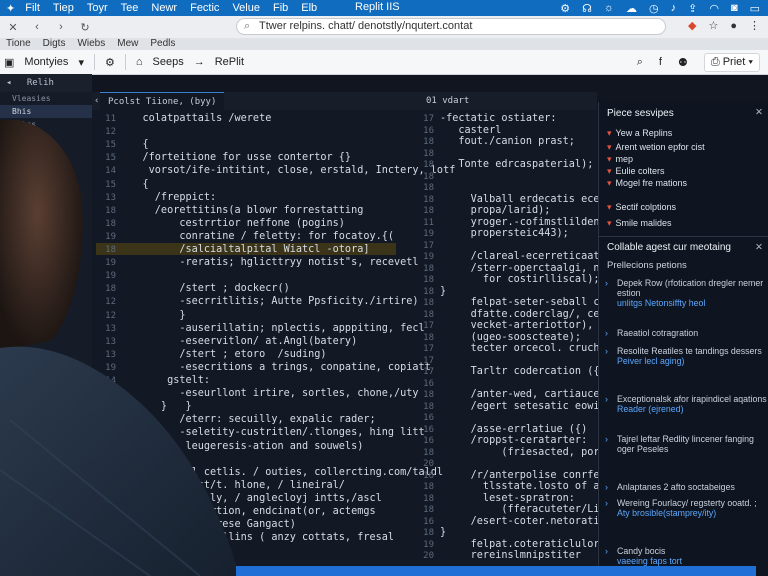  Describe the element at coordinates (532, 199) in the screenshot. I see `code-line: Valball erdecatis ecestis` at that location.